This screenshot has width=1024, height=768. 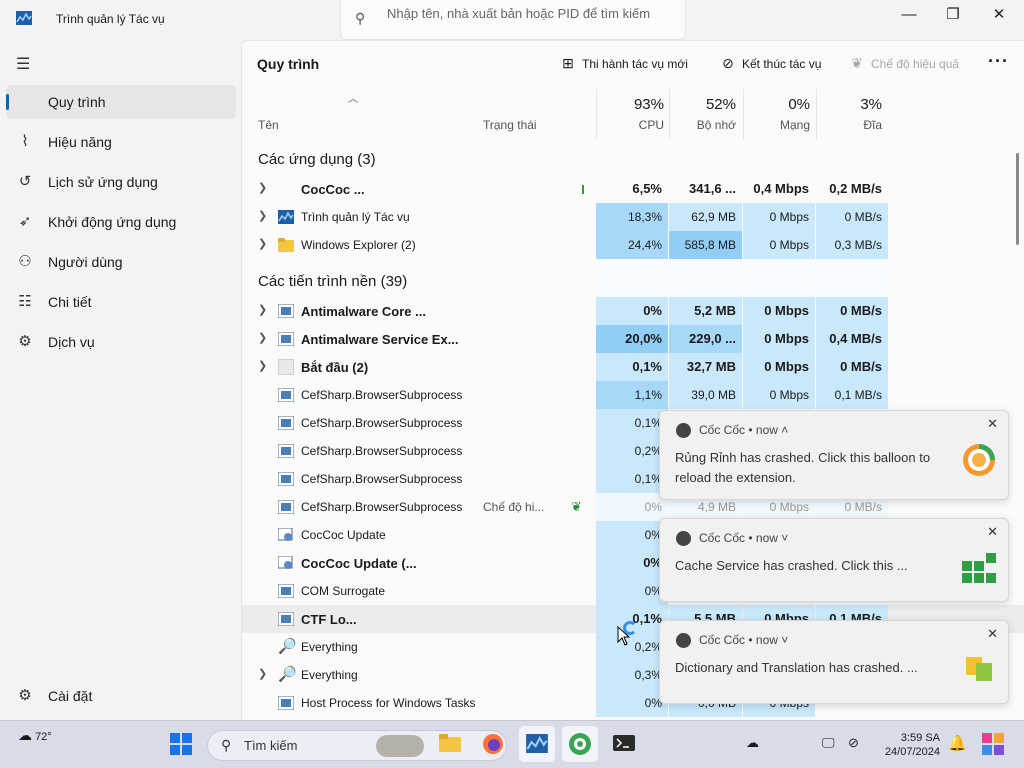 What do you see at coordinates (25, 181) in the screenshot?
I see `history-icon: ↺` at bounding box center [25, 181].